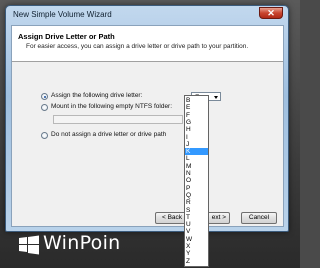  I want to click on dropdown-item-r: R, so click(196, 202).